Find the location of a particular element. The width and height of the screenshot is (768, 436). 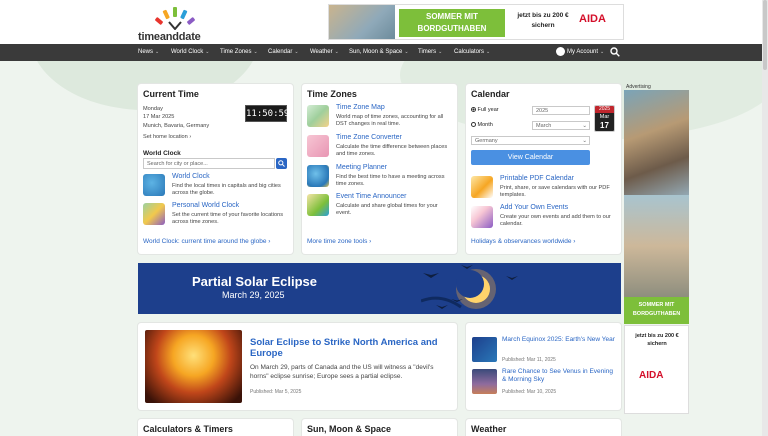

nav-label: Time Zones is located at coordinates (236, 52).